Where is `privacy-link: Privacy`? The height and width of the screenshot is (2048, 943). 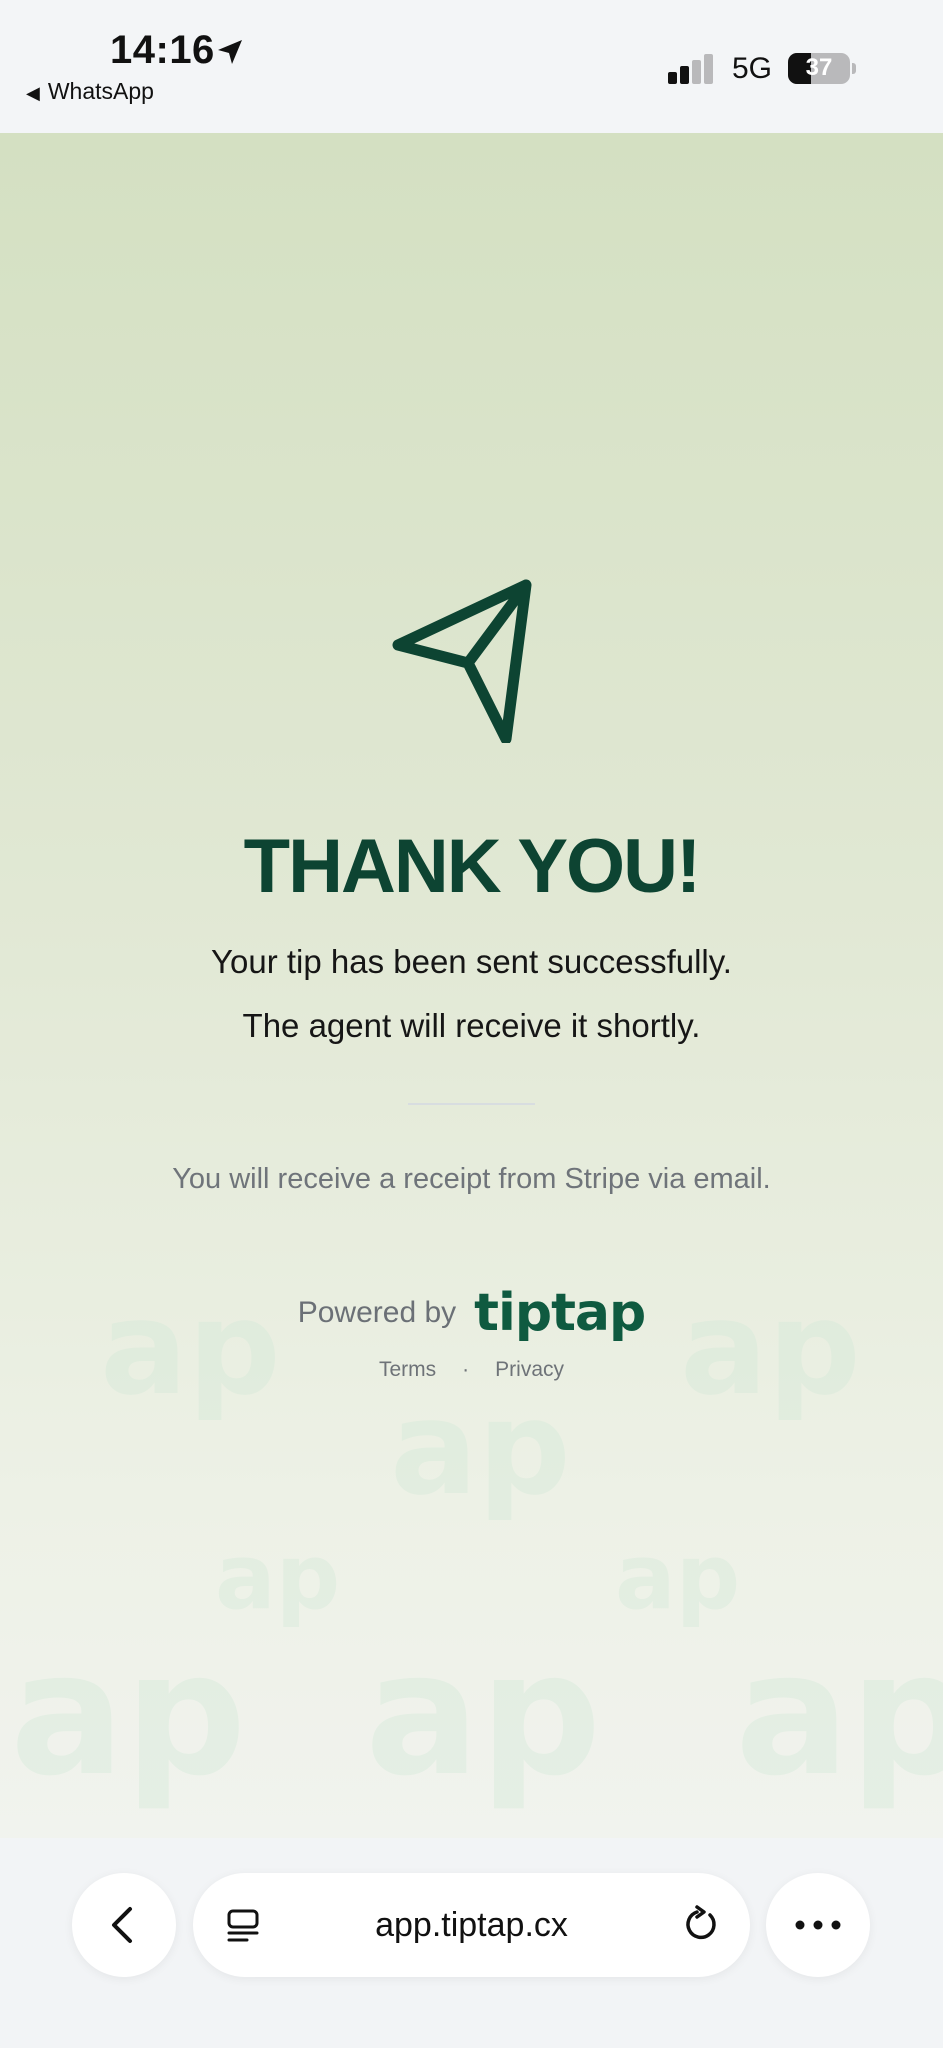
privacy-link: Privacy is located at coordinates (529, 1370).